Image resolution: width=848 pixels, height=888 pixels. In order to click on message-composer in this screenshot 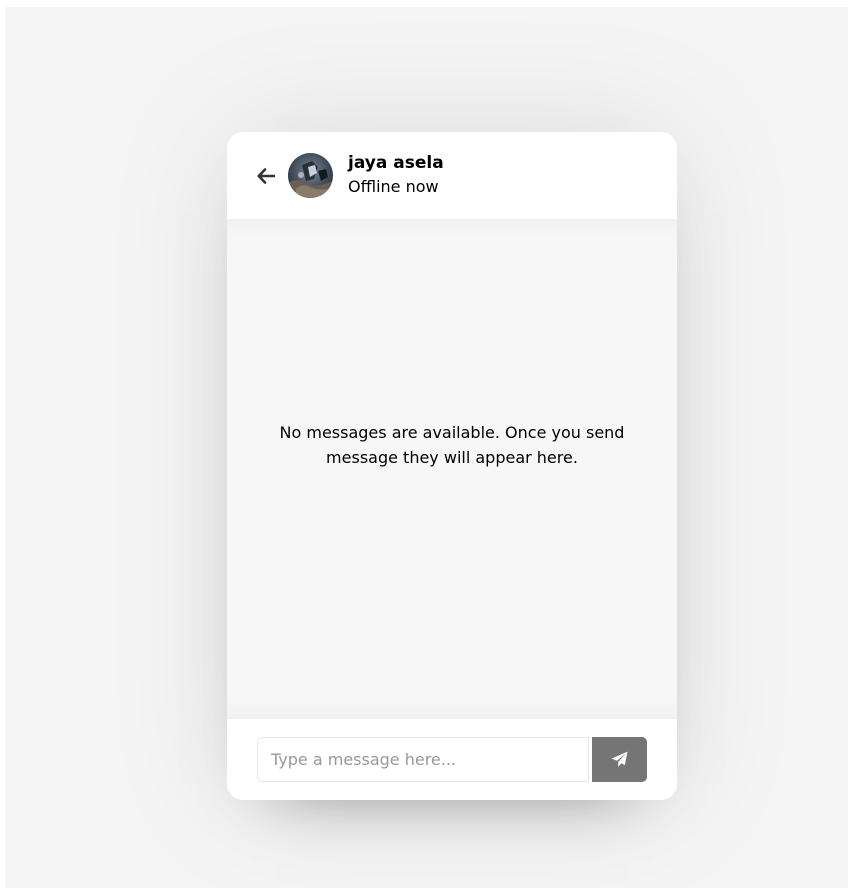, I will do `click(452, 759)`.